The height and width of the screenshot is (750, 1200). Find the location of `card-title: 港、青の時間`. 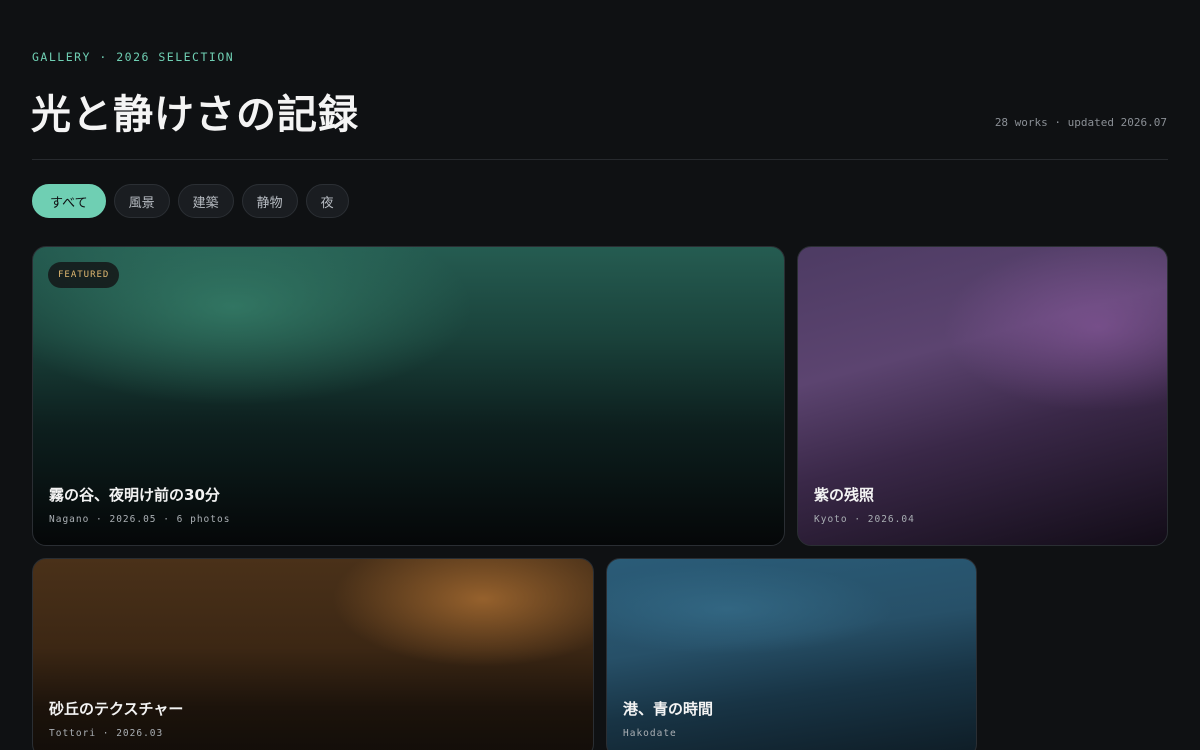

card-title: 港、青の時間 is located at coordinates (668, 709).